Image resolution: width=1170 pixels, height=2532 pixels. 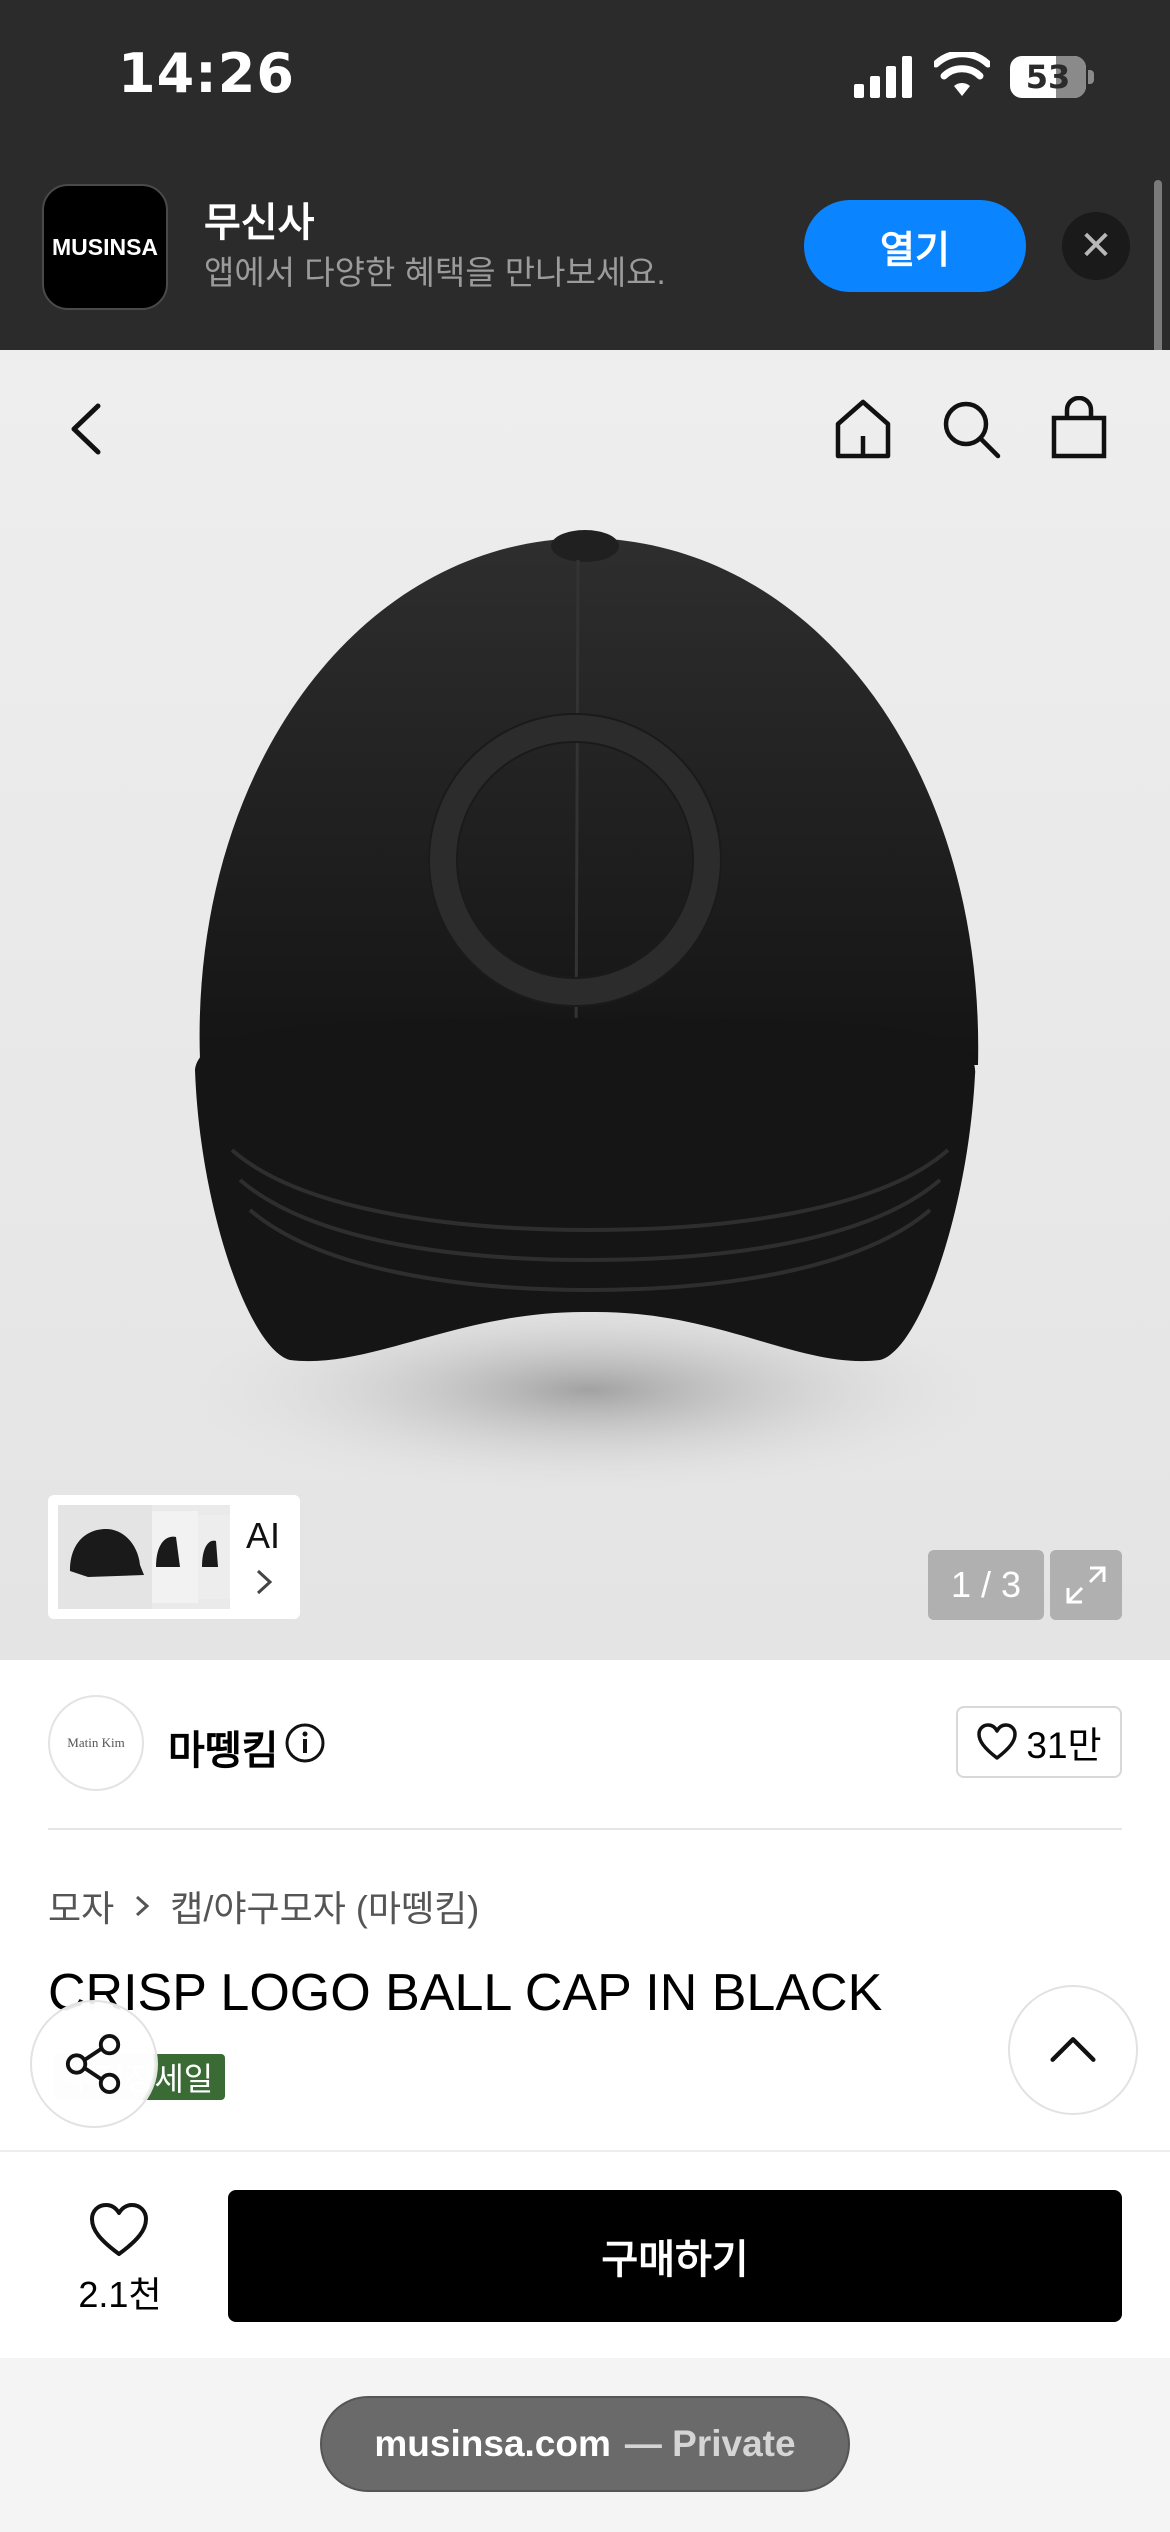 What do you see at coordinates (1048, 77) in the screenshot?
I see `battery-level: 53` at bounding box center [1048, 77].